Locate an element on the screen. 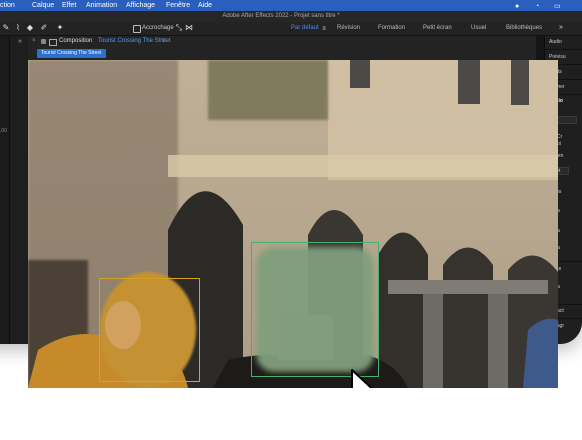 Image resolution: width=582 pixels, height=440 pixels. expand-workspaces-icon: » is located at coordinates (561, 28).